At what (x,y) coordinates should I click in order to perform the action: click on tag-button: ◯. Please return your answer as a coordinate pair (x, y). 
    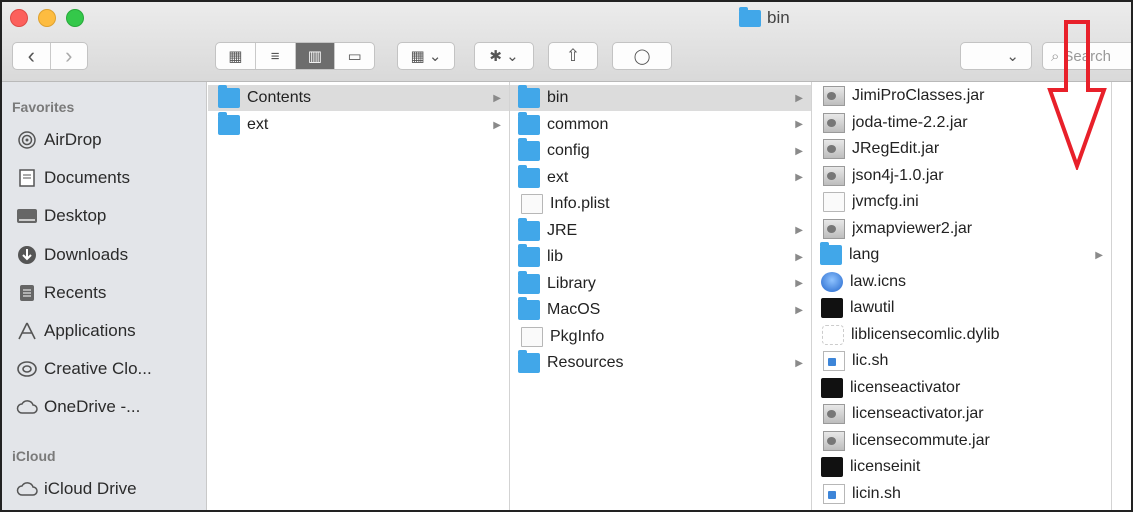
    Looking at the image, I should click on (642, 56).